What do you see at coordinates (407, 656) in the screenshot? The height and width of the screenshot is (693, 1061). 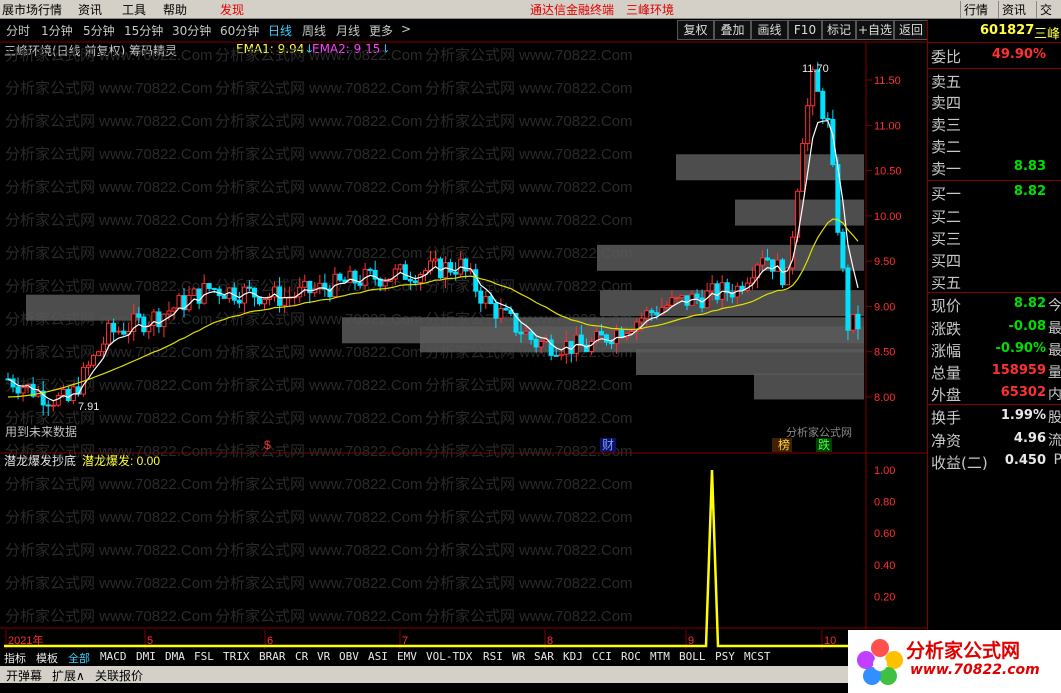 I see `indicator-tab: EMV` at bounding box center [407, 656].